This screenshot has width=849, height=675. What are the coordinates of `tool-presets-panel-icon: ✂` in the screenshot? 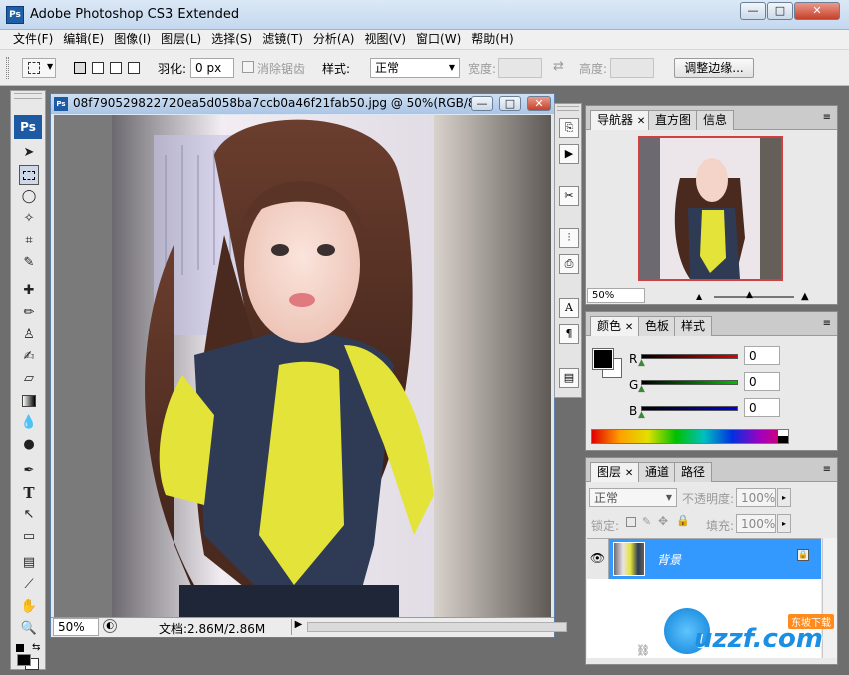 It's located at (569, 196).